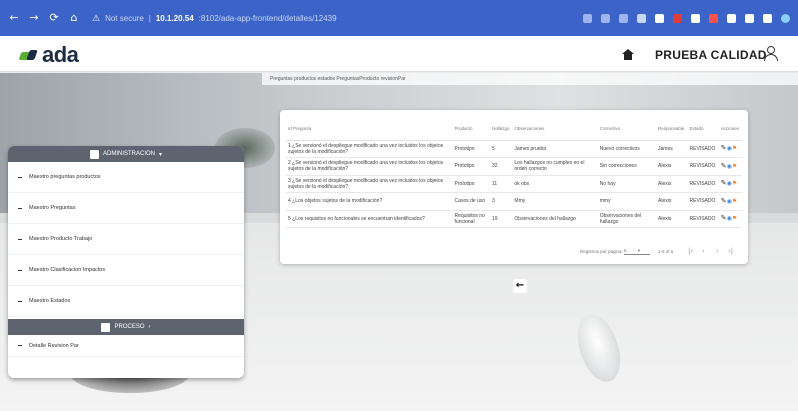 The width and height of the screenshot is (798, 411). What do you see at coordinates (126, 346) in the screenshot?
I see `sidebar-item-revision-par: Detalle Revision Par` at bounding box center [126, 346].